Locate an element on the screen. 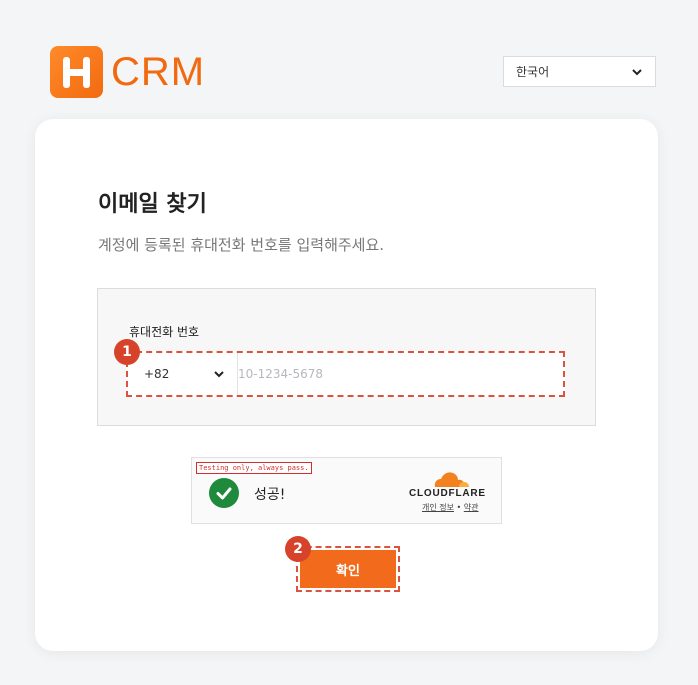 The image size is (698, 685). terms-link: 약관 is located at coordinates (471, 507).